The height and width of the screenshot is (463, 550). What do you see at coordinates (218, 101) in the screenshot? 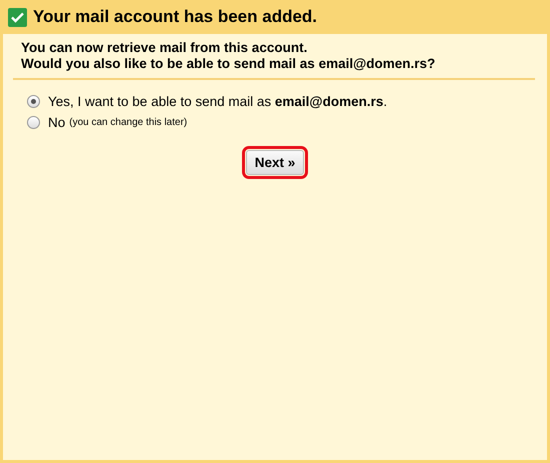
I see `option-label: Yes, I want to be able to send mail as email@domen.rs.` at bounding box center [218, 101].